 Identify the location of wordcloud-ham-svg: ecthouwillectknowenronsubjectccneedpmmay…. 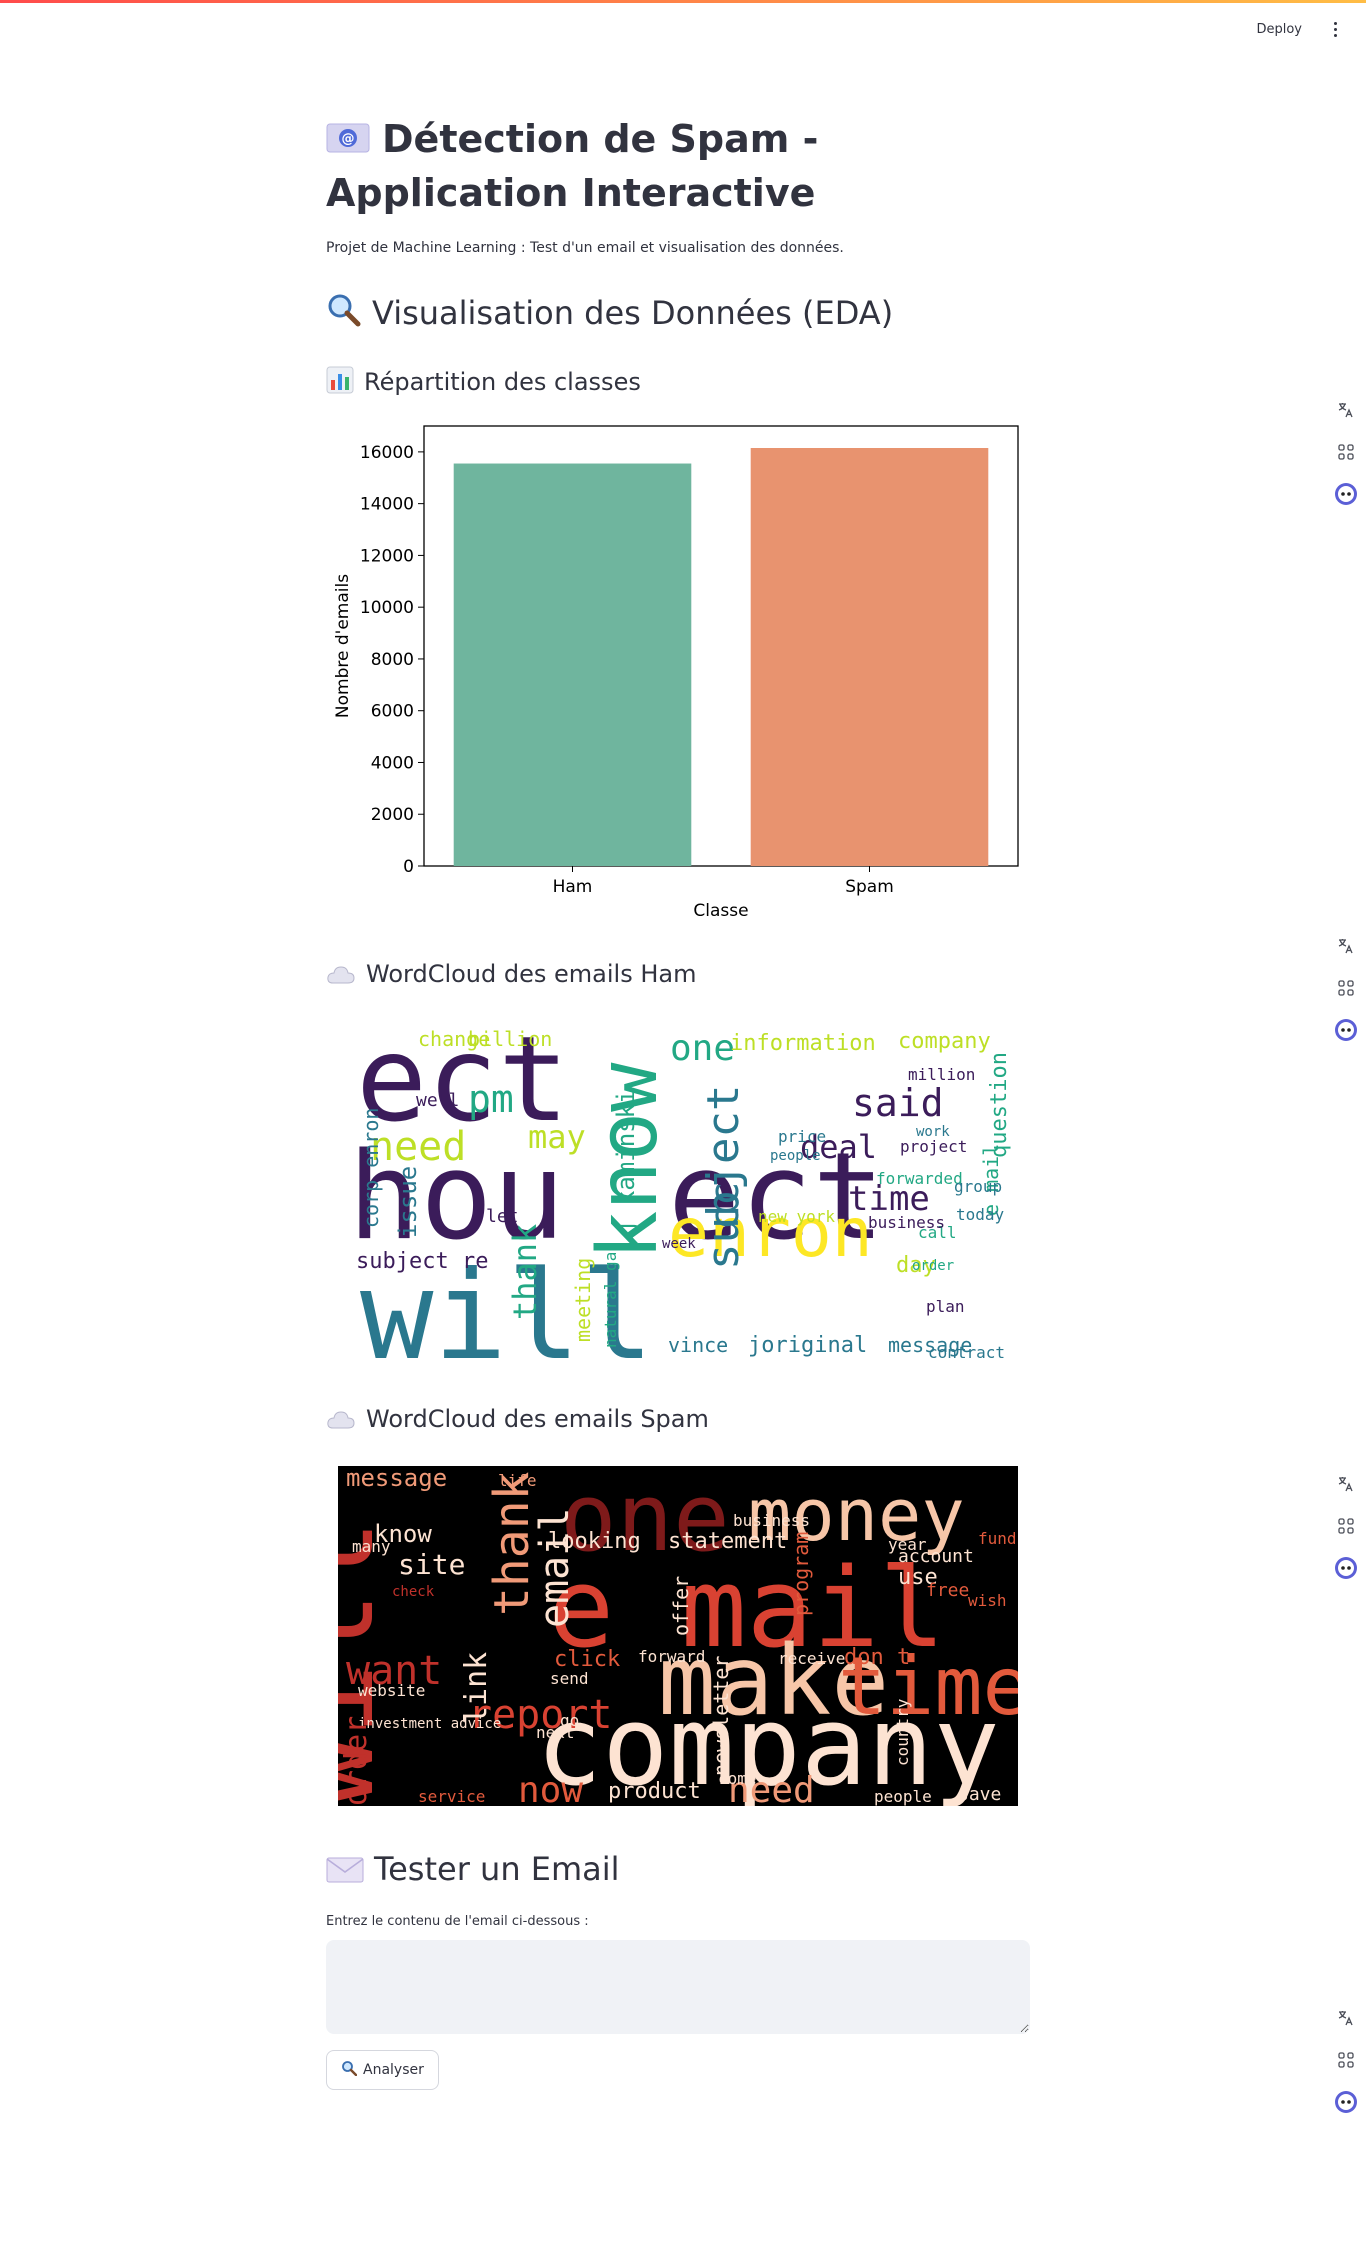
(678, 1190).